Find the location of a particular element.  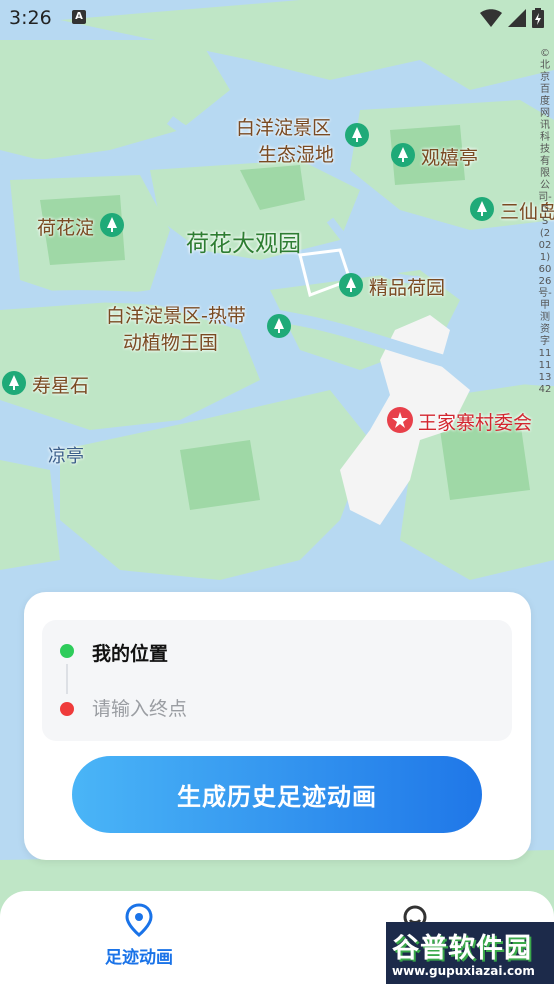

poi-guanxiting: 观嬉亭 is located at coordinates (433, 156).